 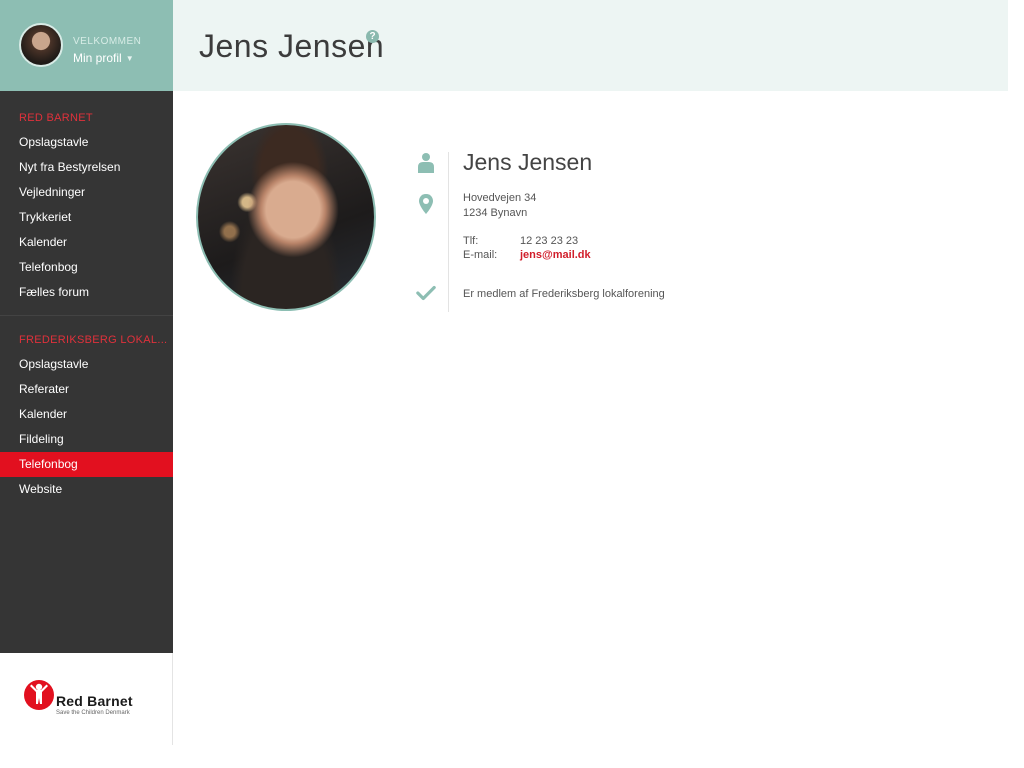 I want to click on avatar, so click(x=41, y=45).